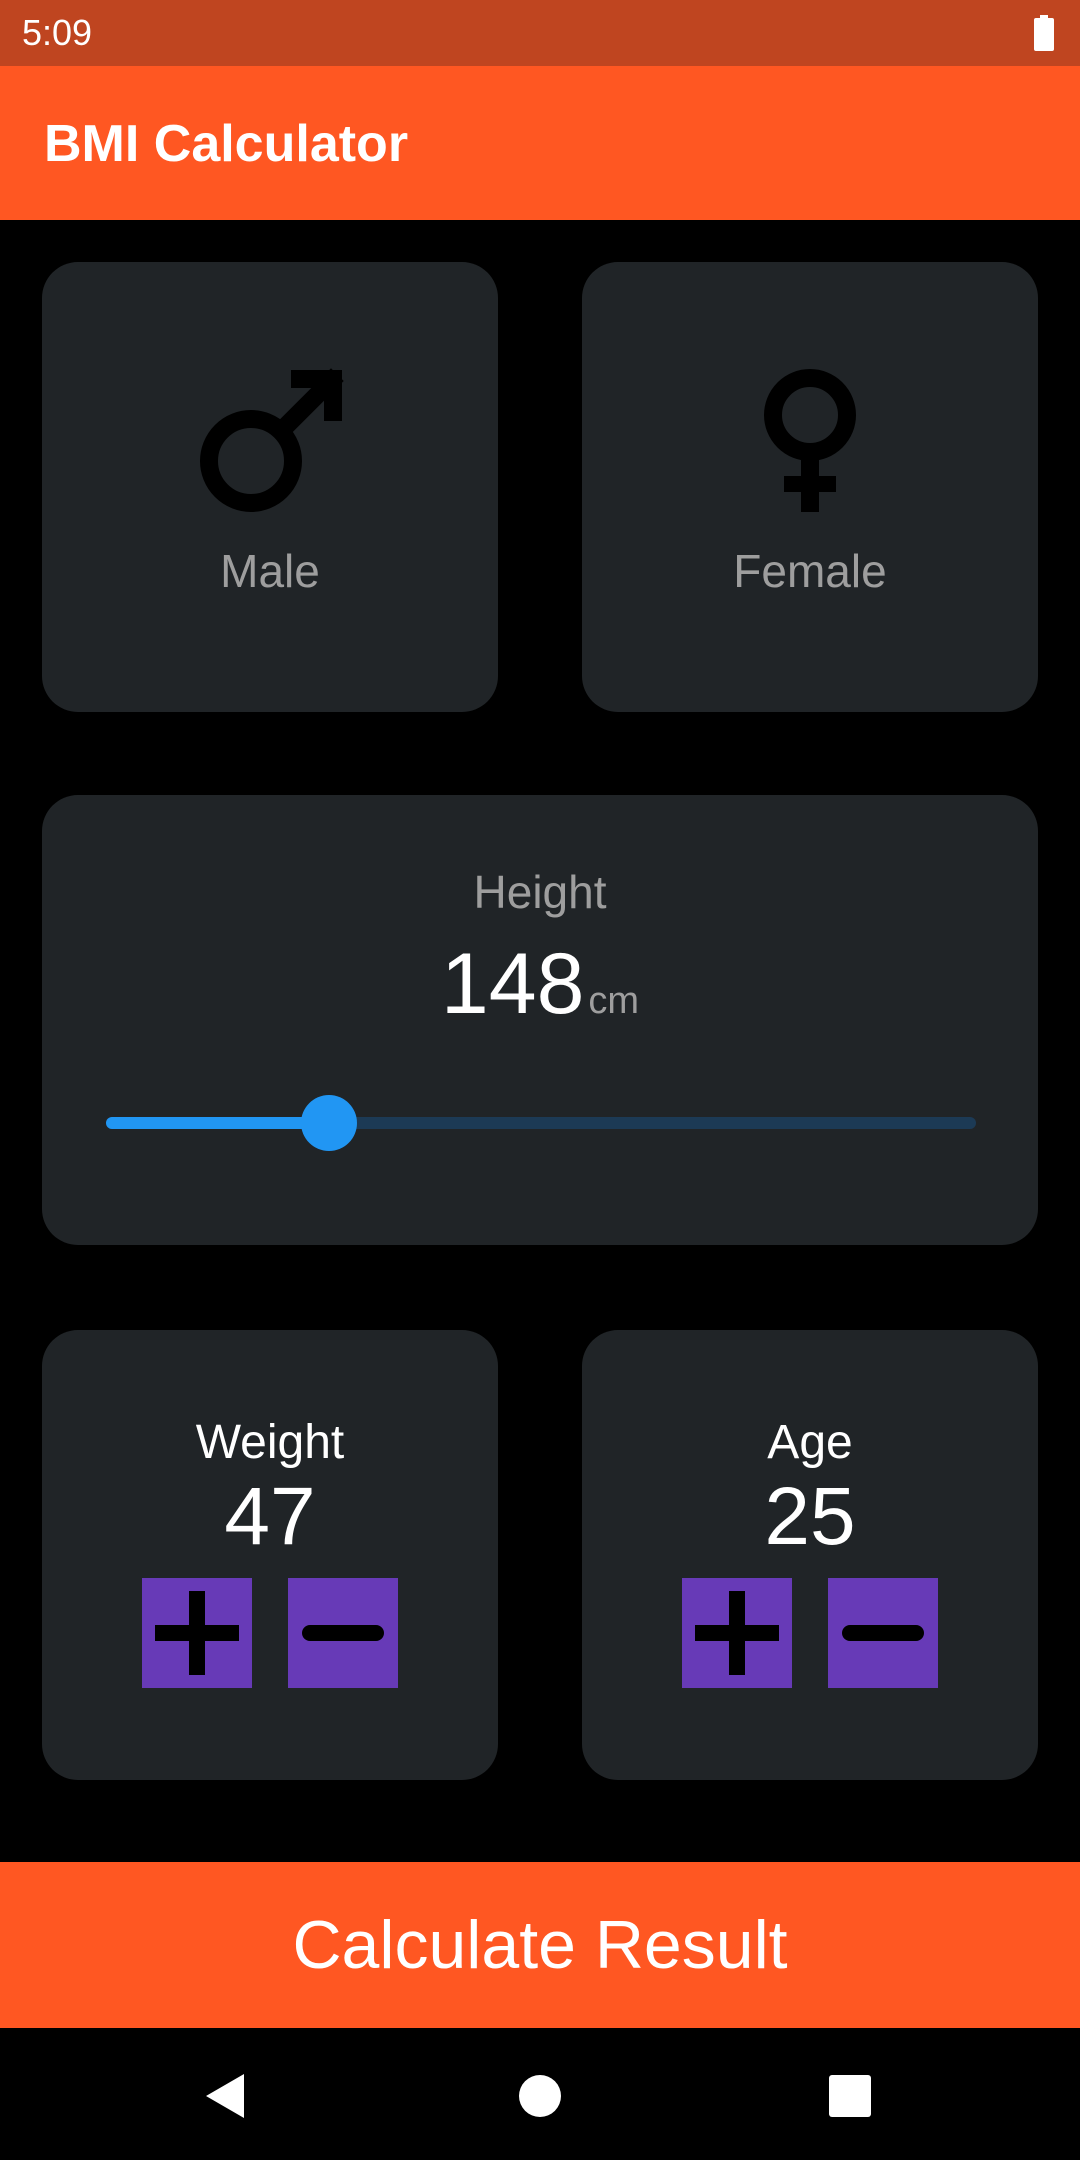 Image resolution: width=1080 pixels, height=2160 pixels. Describe the element at coordinates (226, 144) in the screenshot. I see `app-title: BMI Calculator` at that location.